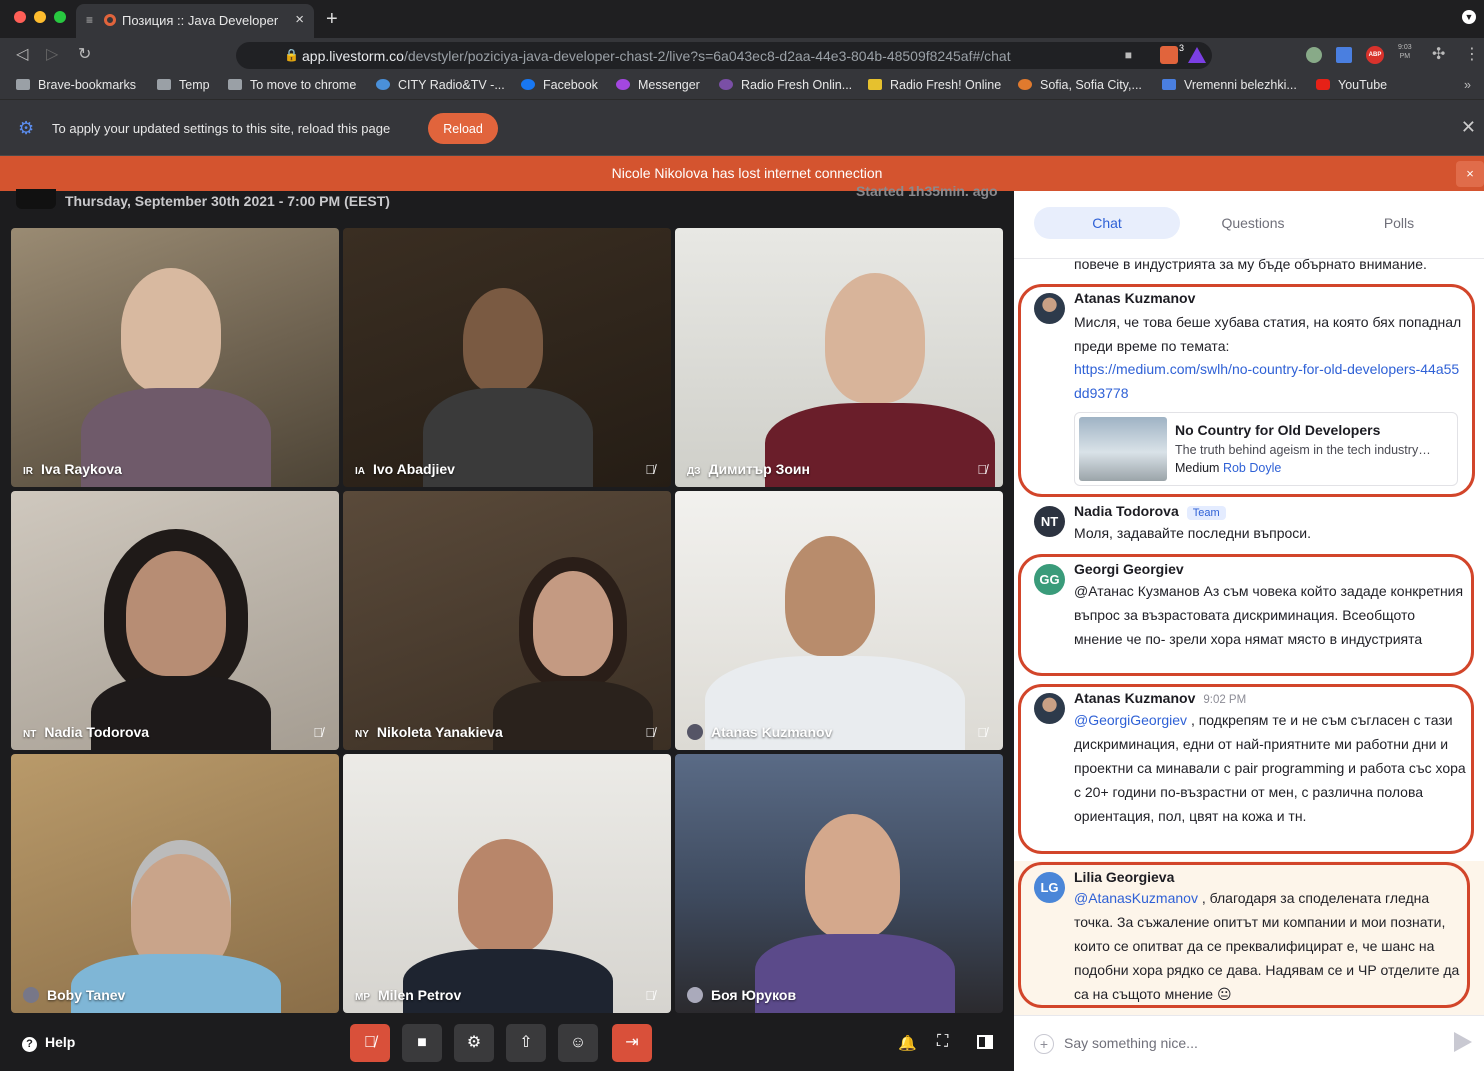  What do you see at coordinates (658, 85) in the screenshot?
I see `bookmark-item: Messenger` at bounding box center [658, 85].